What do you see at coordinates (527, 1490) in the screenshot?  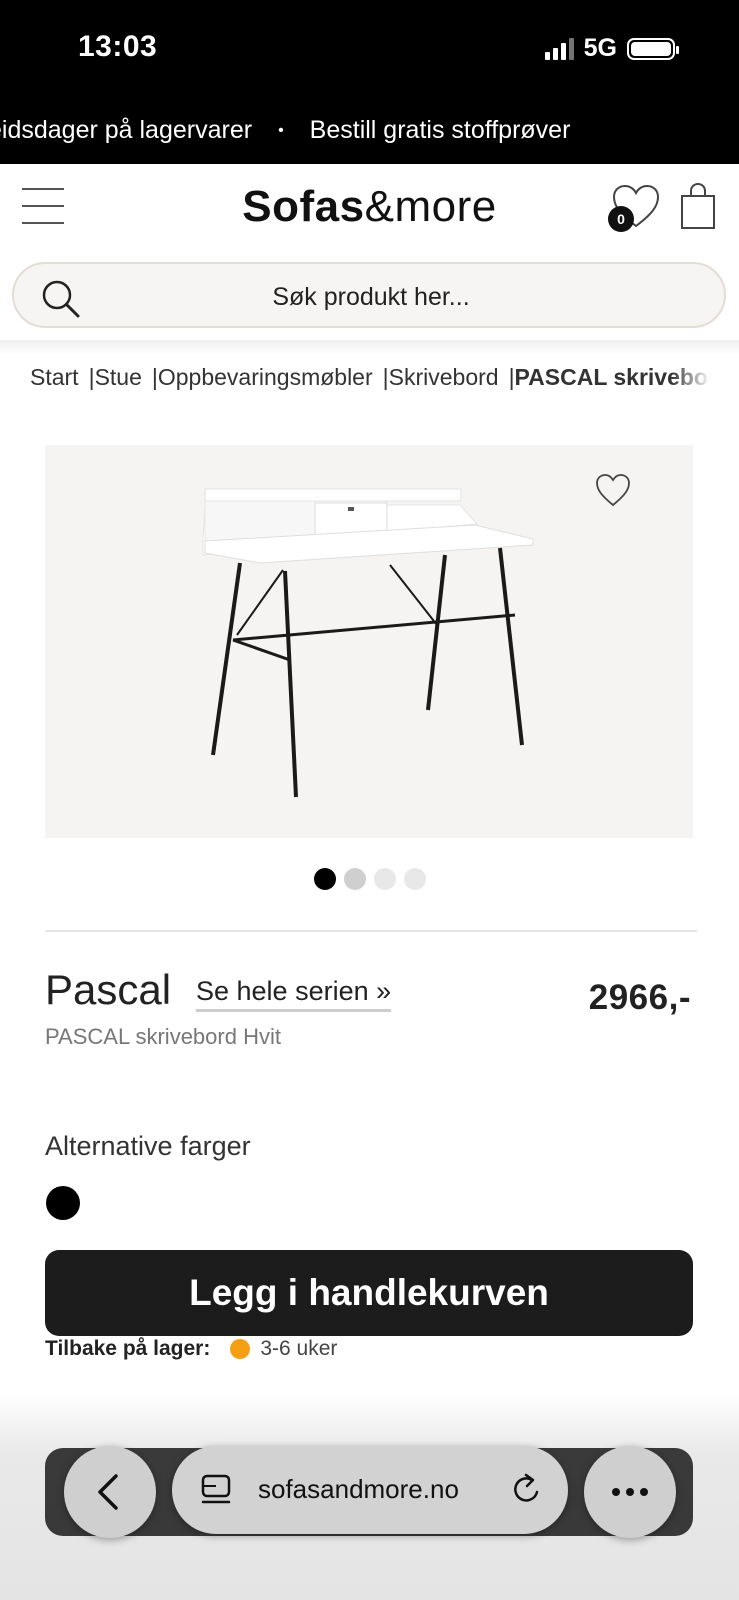 I see `reload-icon` at bounding box center [527, 1490].